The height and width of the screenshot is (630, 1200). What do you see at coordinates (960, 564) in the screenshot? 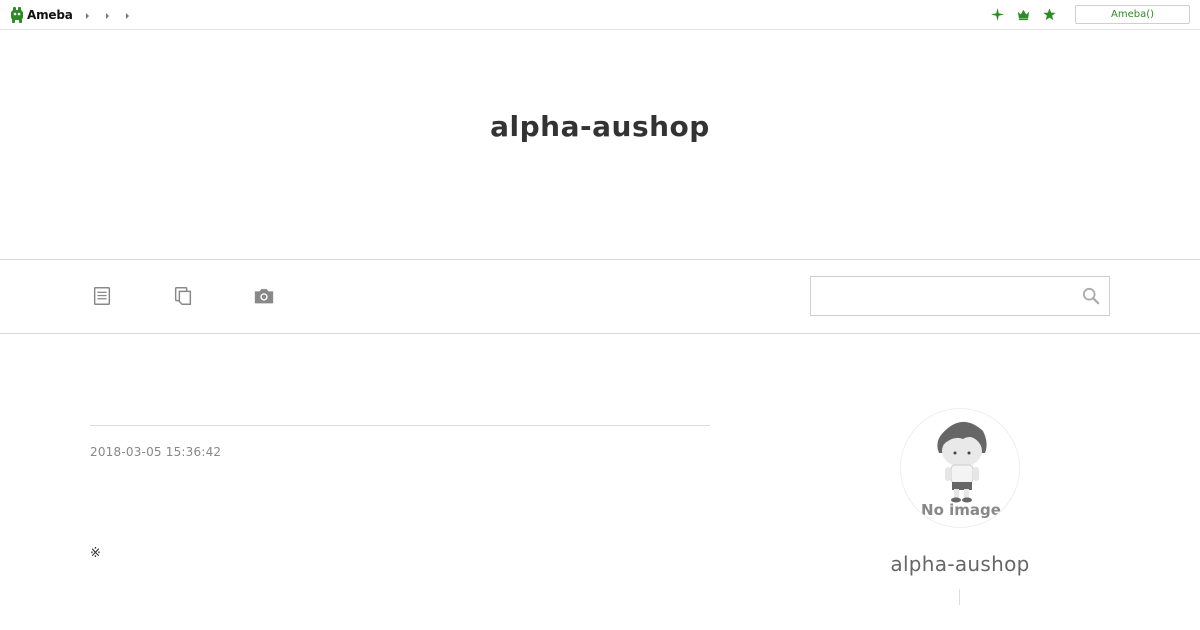
I see `profile-name: alpha-aushop` at bounding box center [960, 564].